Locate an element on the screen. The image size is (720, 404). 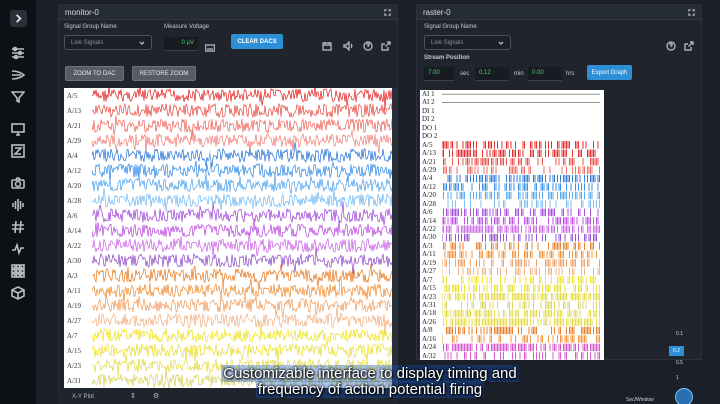
settings-sliders-button is located at coordinates (18, 53).